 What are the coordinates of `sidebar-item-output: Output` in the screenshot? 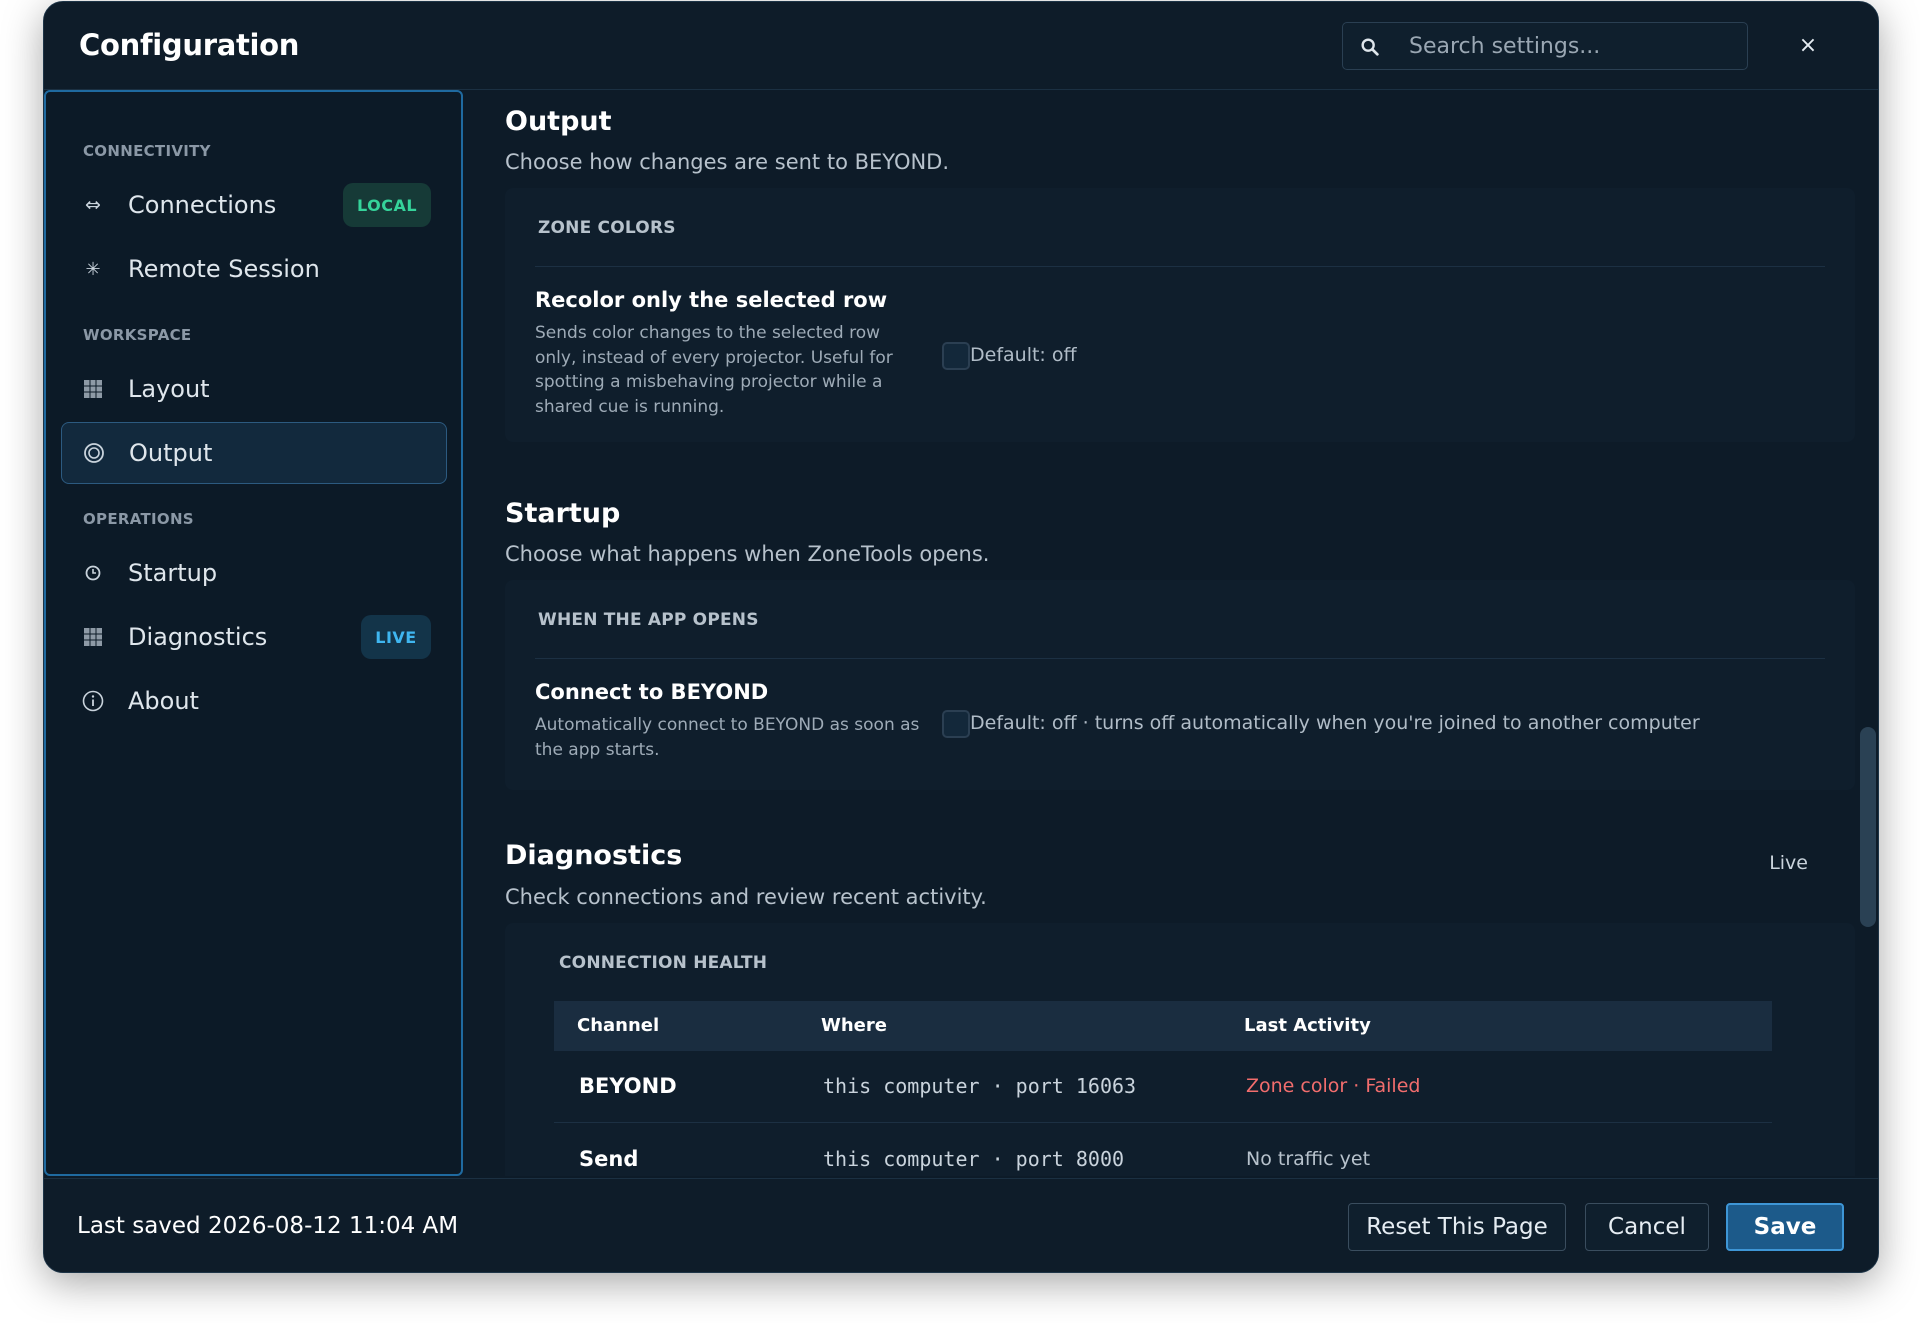 It's located at (254, 453).